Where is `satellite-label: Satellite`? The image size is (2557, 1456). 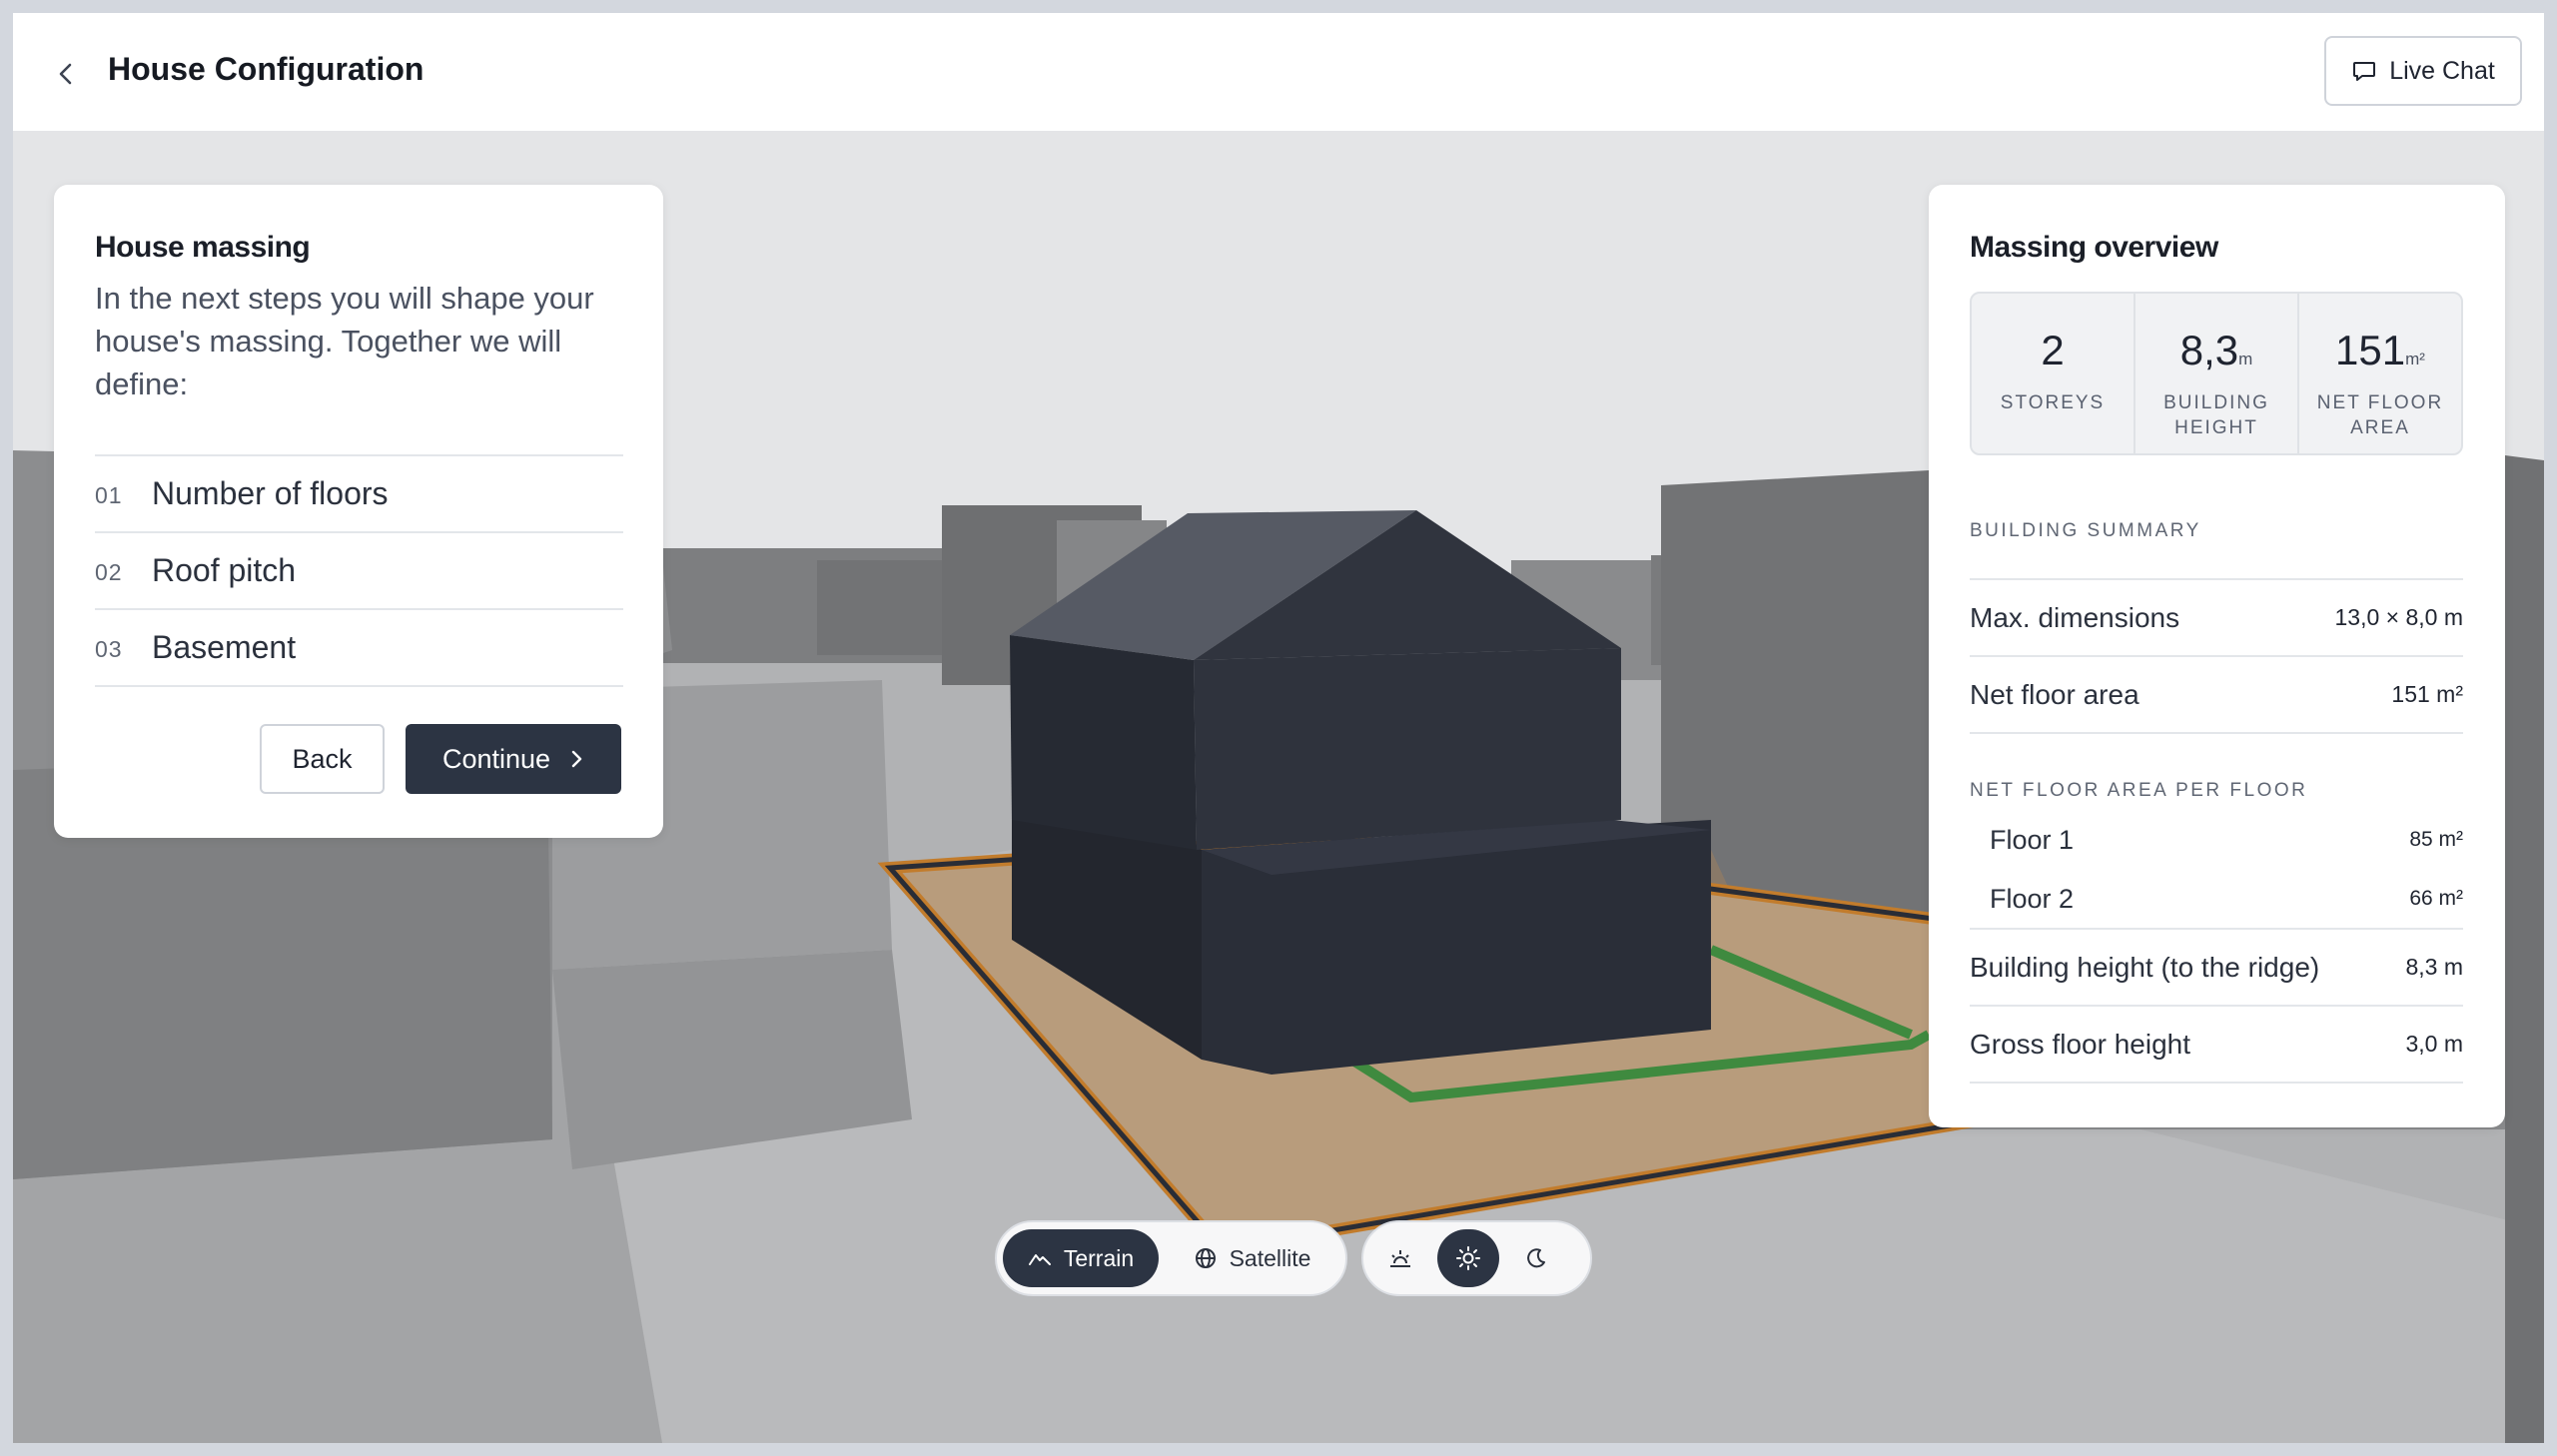 satellite-label: Satellite is located at coordinates (1270, 1258).